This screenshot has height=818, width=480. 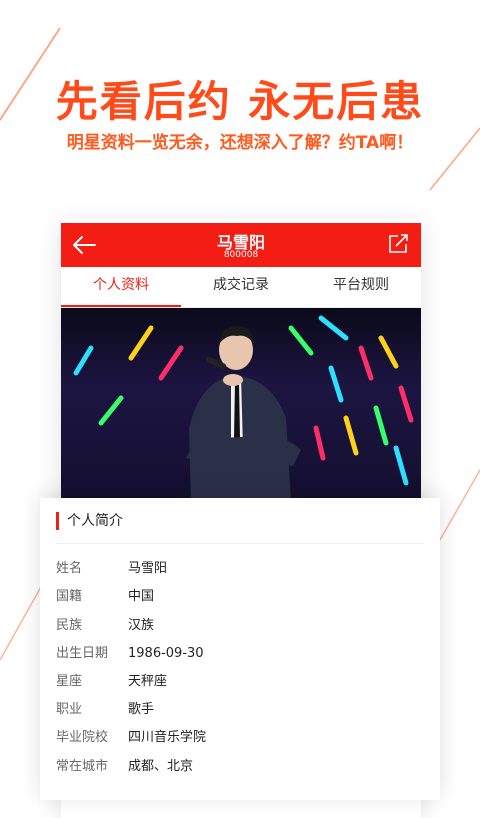 What do you see at coordinates (240, 101) in the screenshot?
I see `promo-headline: 先看后约 永无后患` at bounding box center [240, 101].